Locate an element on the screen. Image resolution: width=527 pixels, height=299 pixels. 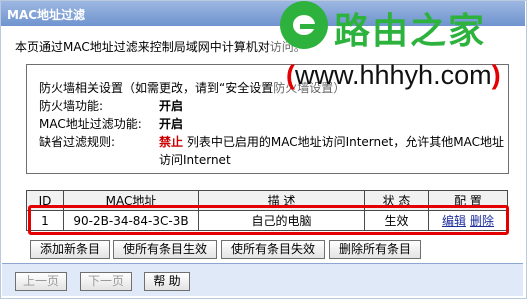
page-title: MAC地址过滤 is located at coordinates (46, 15).